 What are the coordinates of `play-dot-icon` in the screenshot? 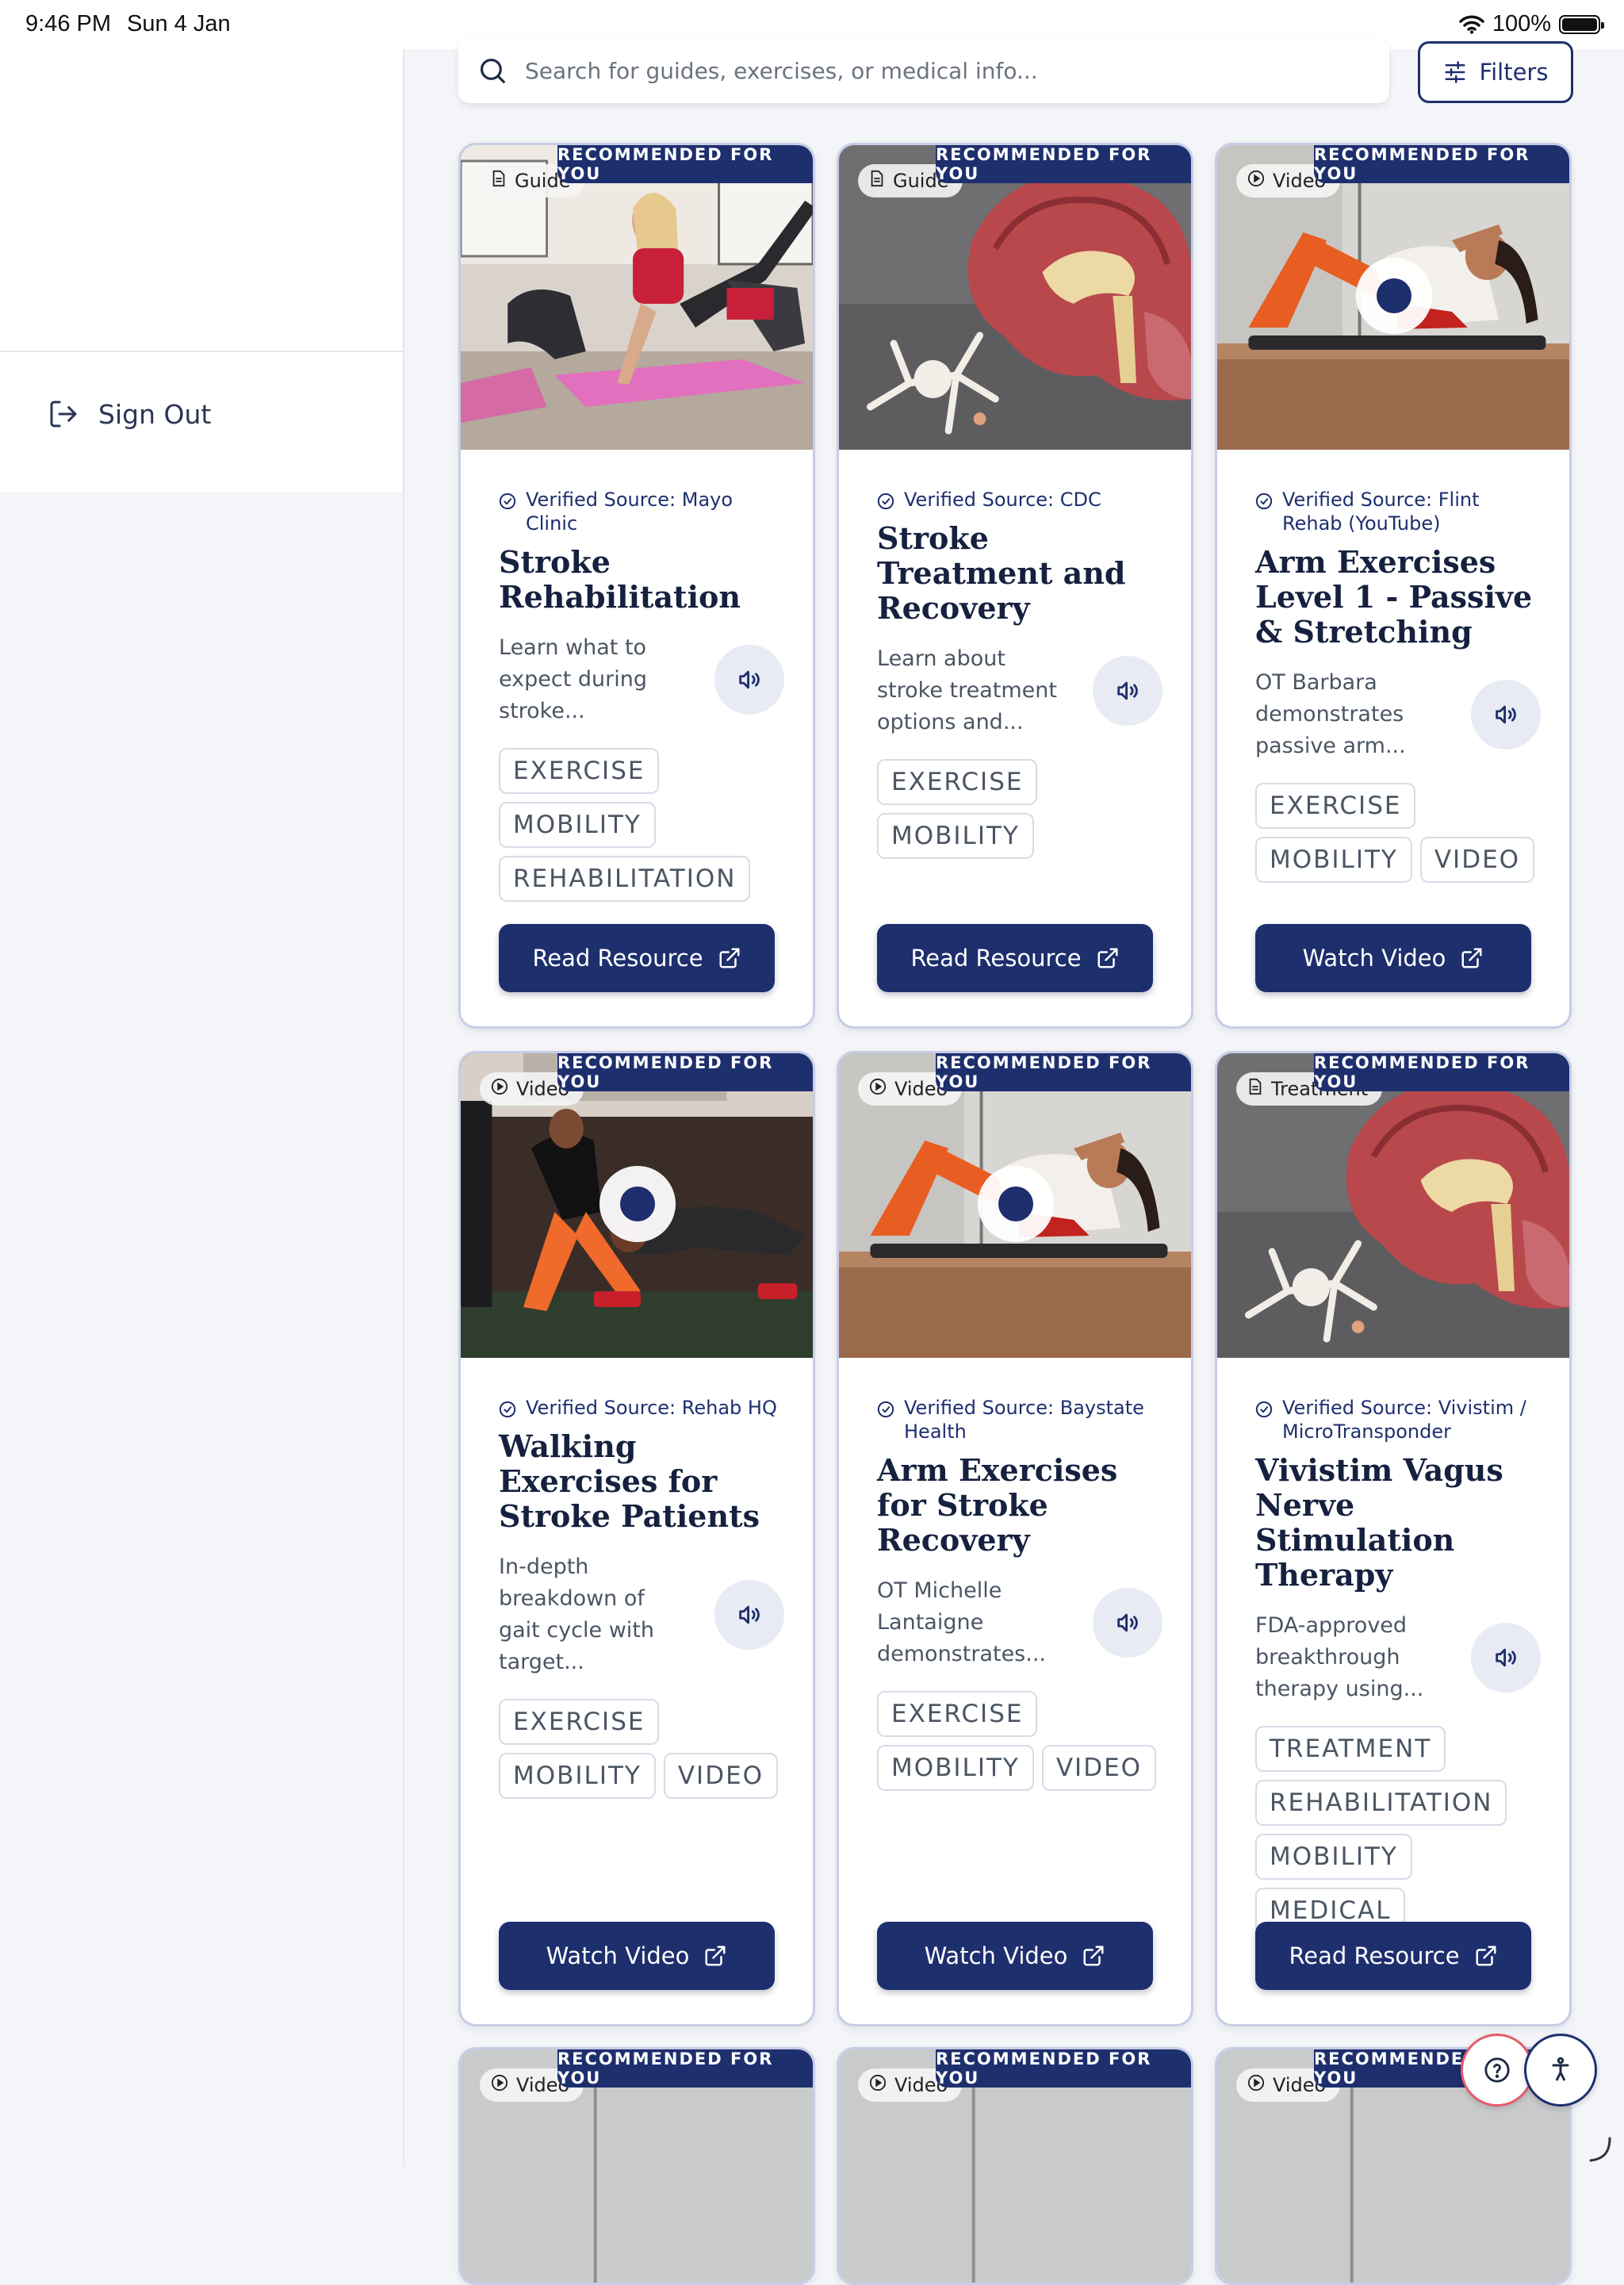 It's located at (1394, 296).